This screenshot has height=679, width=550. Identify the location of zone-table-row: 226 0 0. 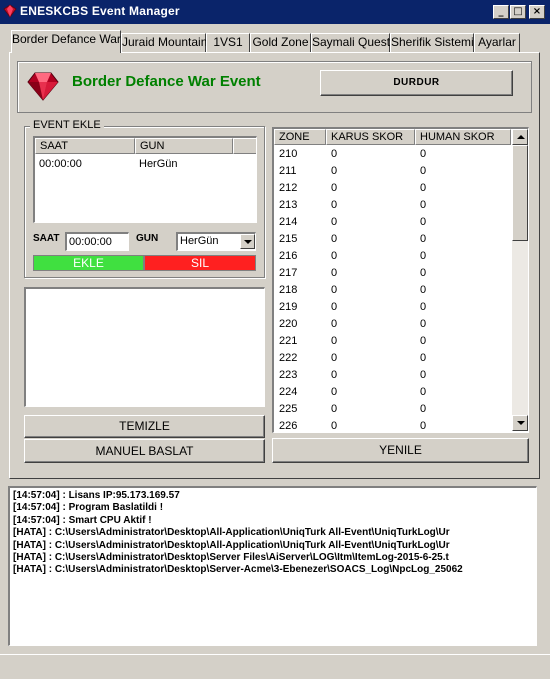
(392, 424).